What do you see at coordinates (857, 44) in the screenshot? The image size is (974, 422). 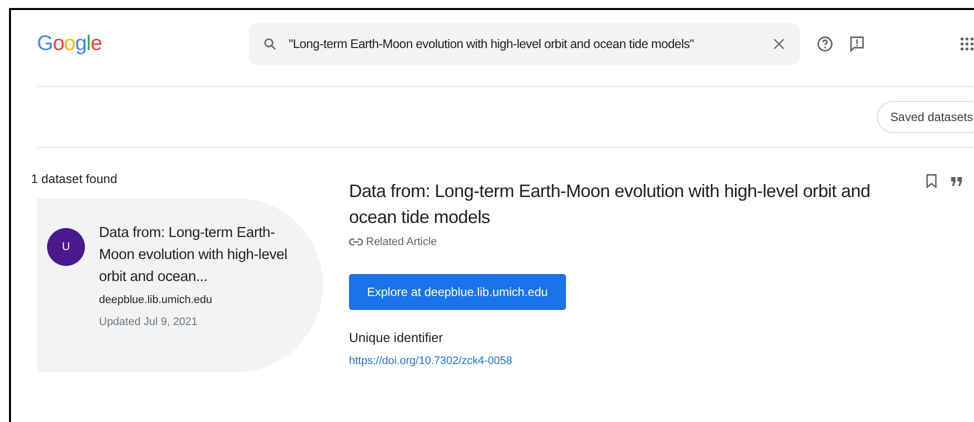 I see `feedback-icon` at bounding box center [857, 44].